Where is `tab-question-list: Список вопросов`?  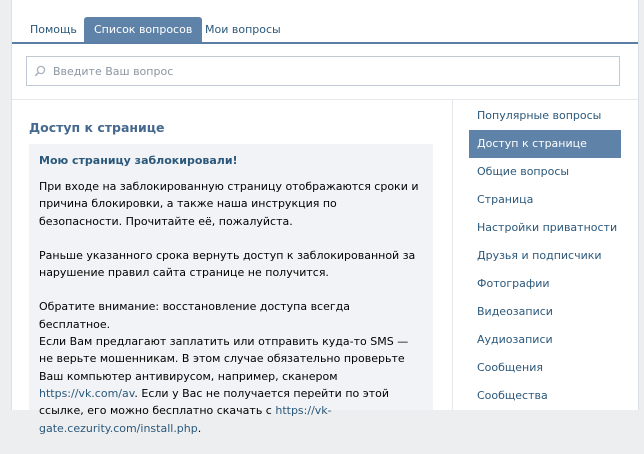
tab-question-list: Список вопросов is located at coordinates (143, 29).